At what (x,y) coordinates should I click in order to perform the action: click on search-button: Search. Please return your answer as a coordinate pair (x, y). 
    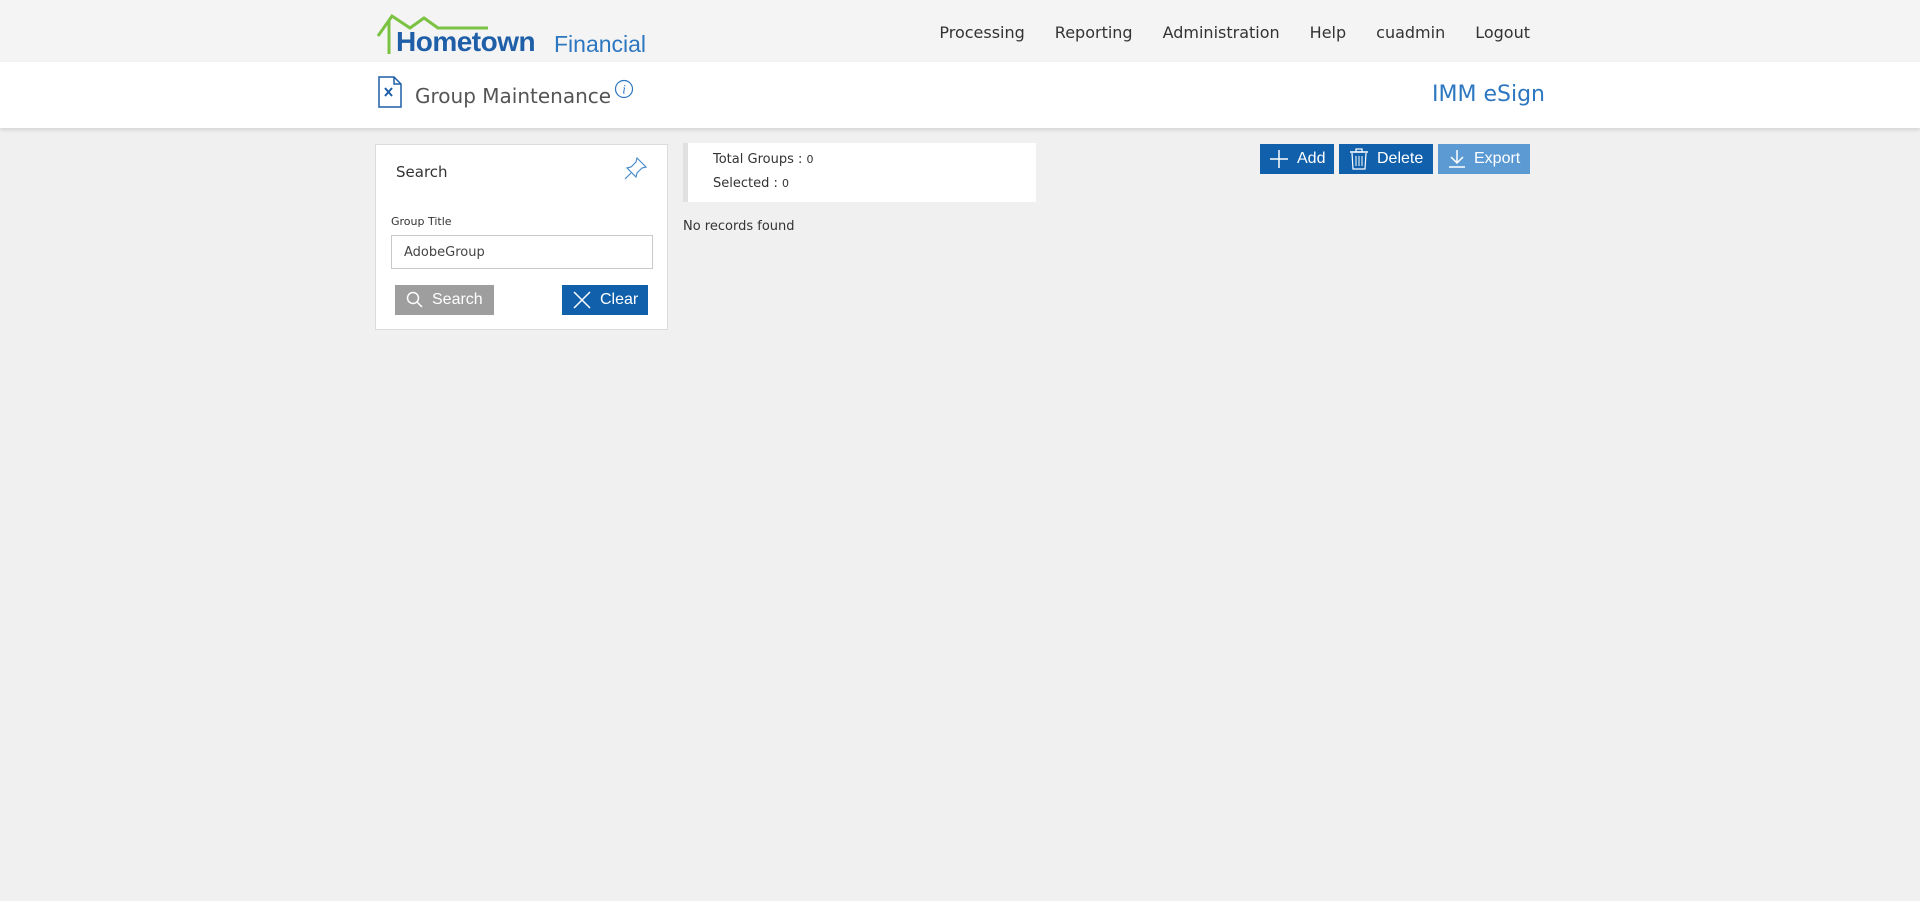
    Looking at the image, I should click on (444, 300).